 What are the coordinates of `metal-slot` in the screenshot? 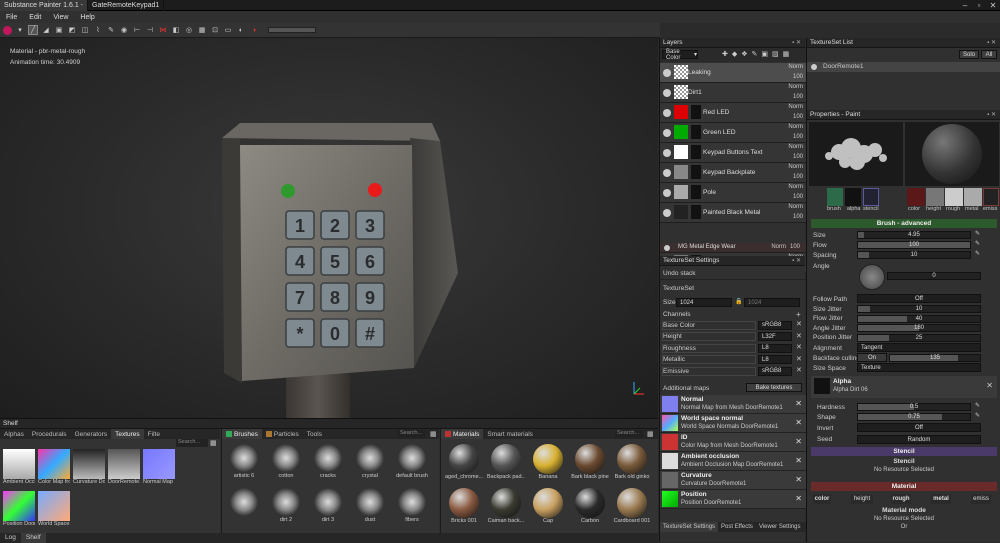 It's located at (973, 197).